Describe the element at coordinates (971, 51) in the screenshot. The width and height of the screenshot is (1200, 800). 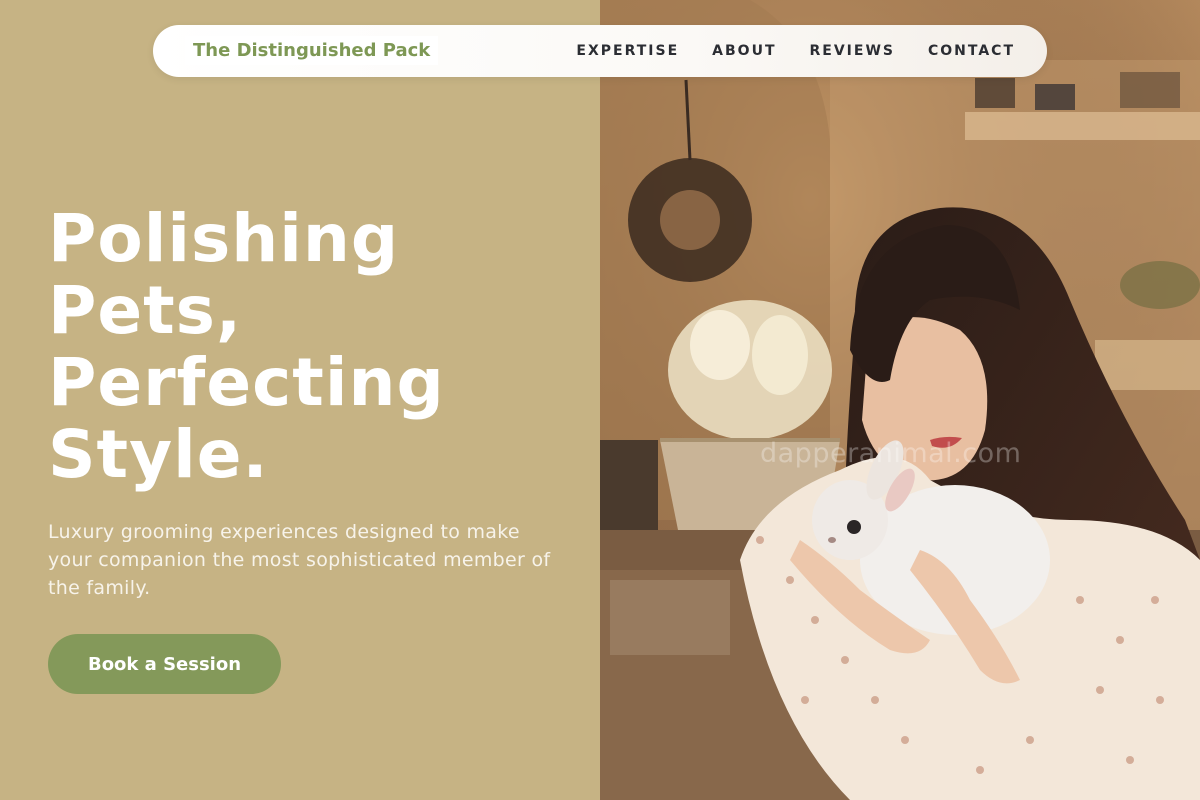
I see `nav-link-contact: CONTACT` at that location.